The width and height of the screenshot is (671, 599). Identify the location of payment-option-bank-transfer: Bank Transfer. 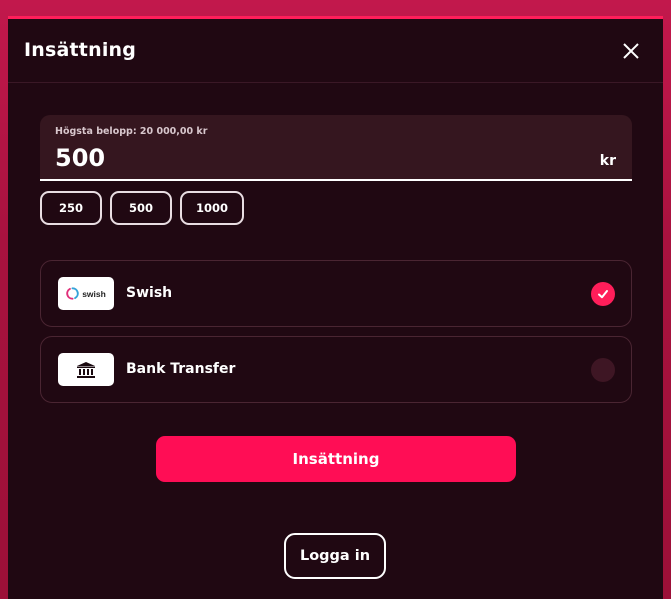
(336, 369).